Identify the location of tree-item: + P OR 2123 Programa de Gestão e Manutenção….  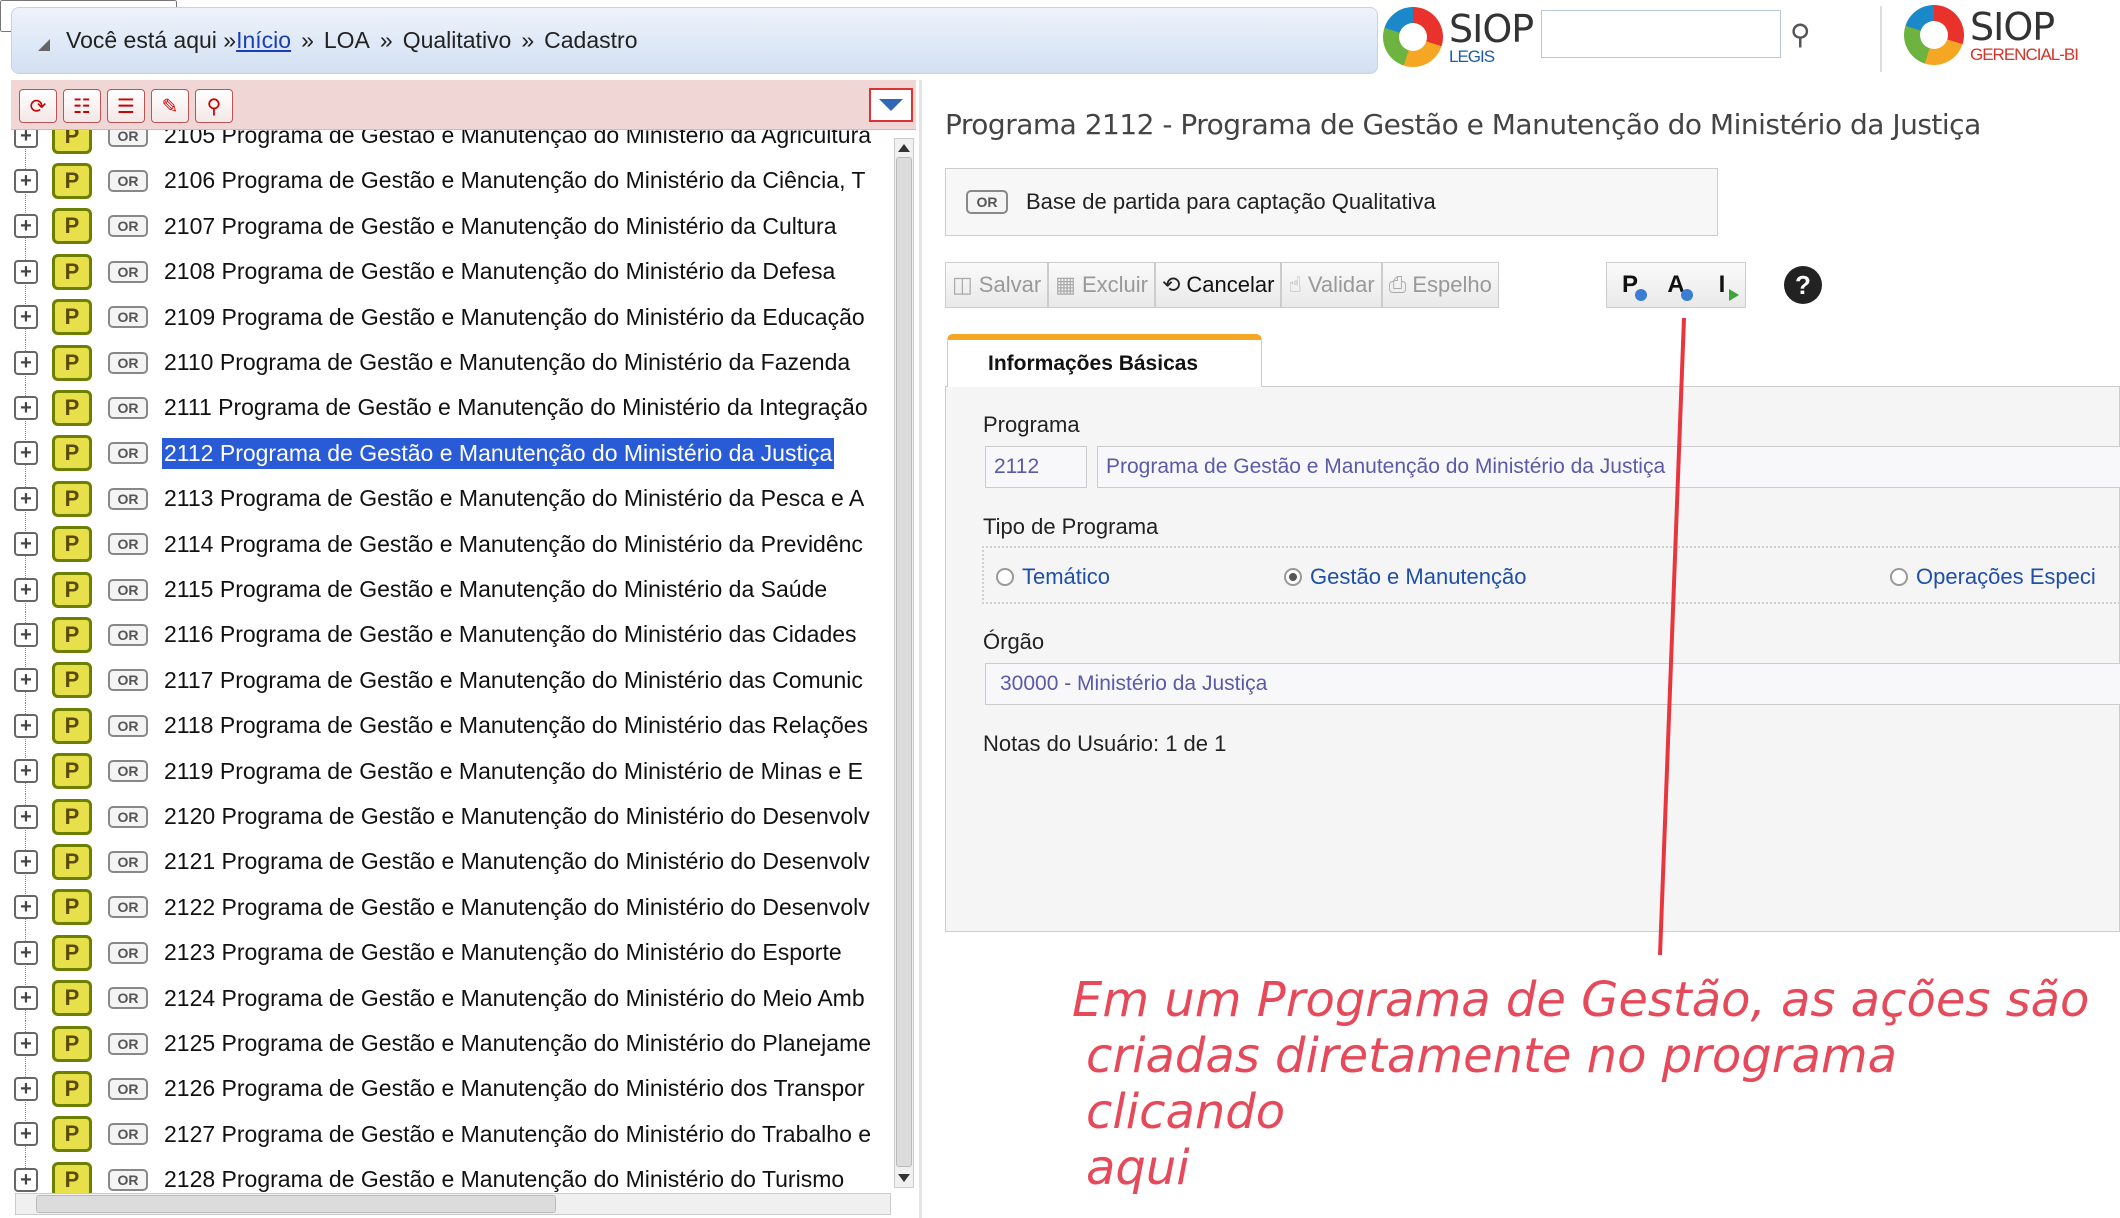
(450, 953).